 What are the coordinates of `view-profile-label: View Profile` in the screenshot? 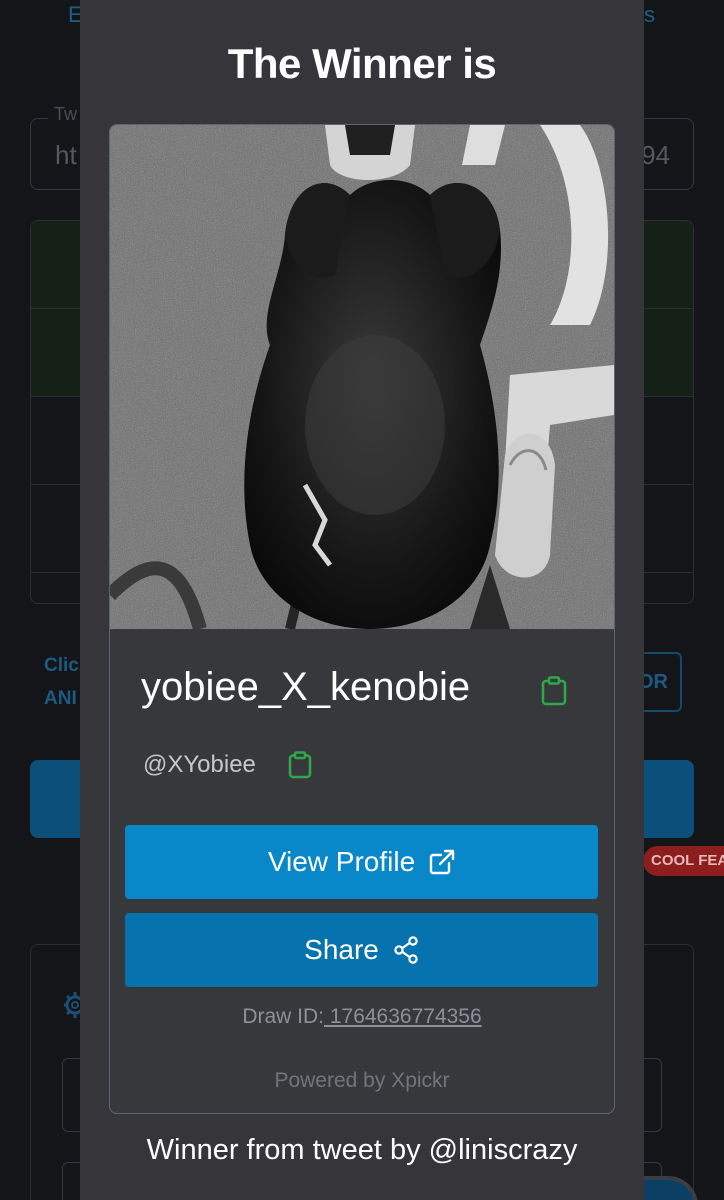 It's located at (341, 861).